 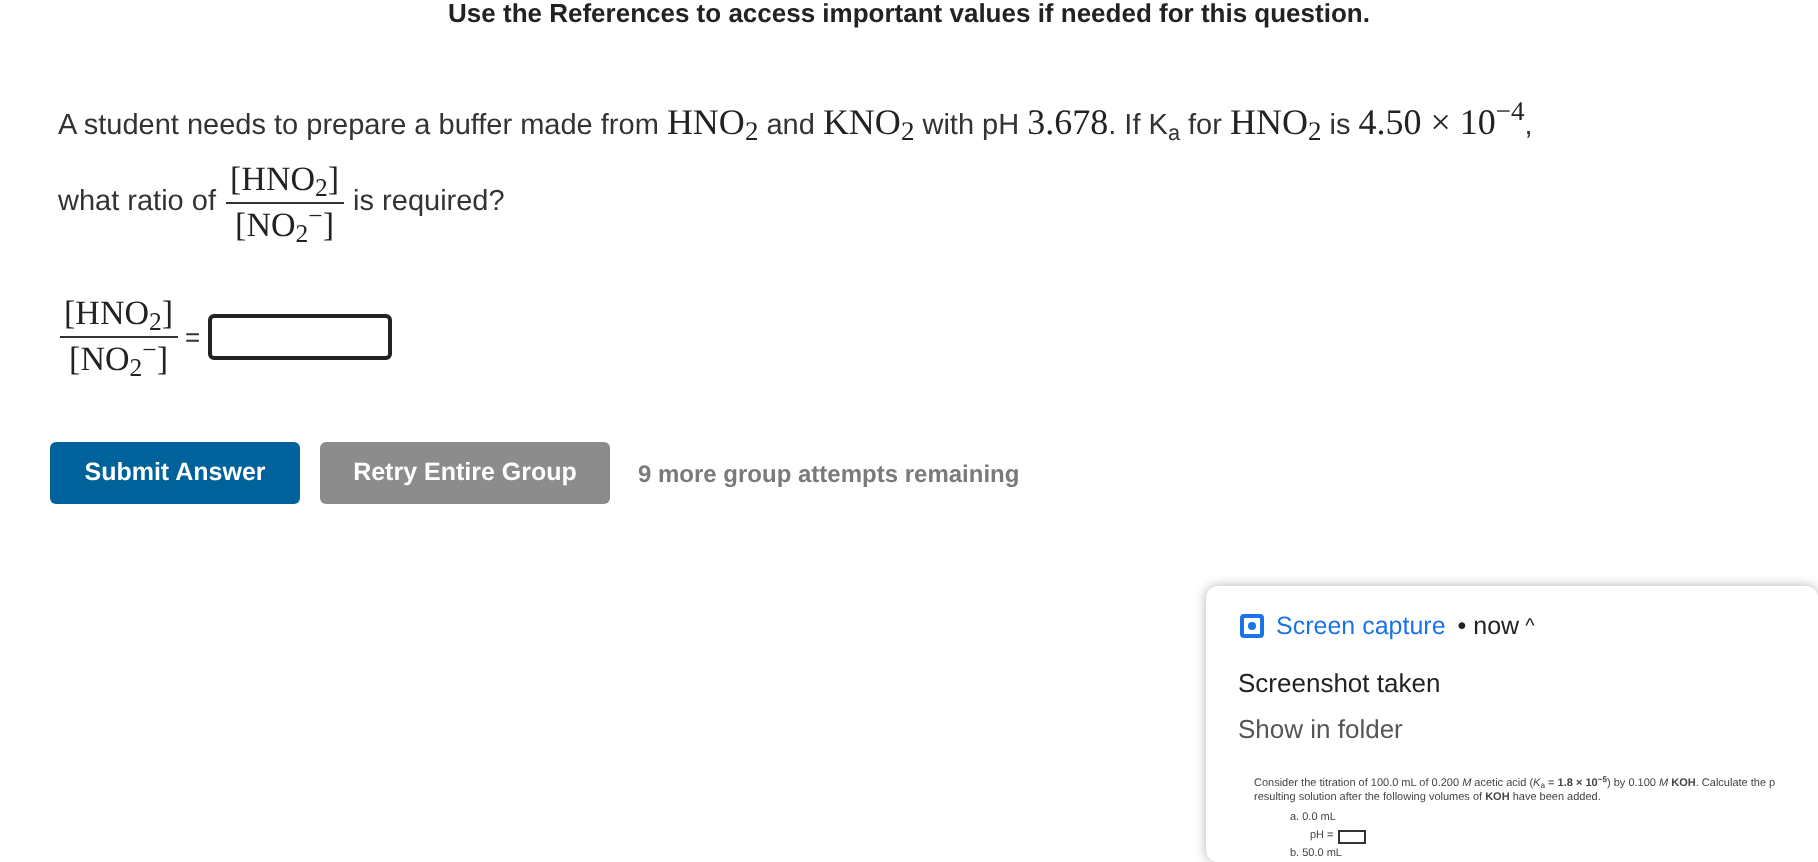 What do you see at coordinates (193, 337) in the screenshot?
I see `equals-sign: =` at bounding box center [193, 337].